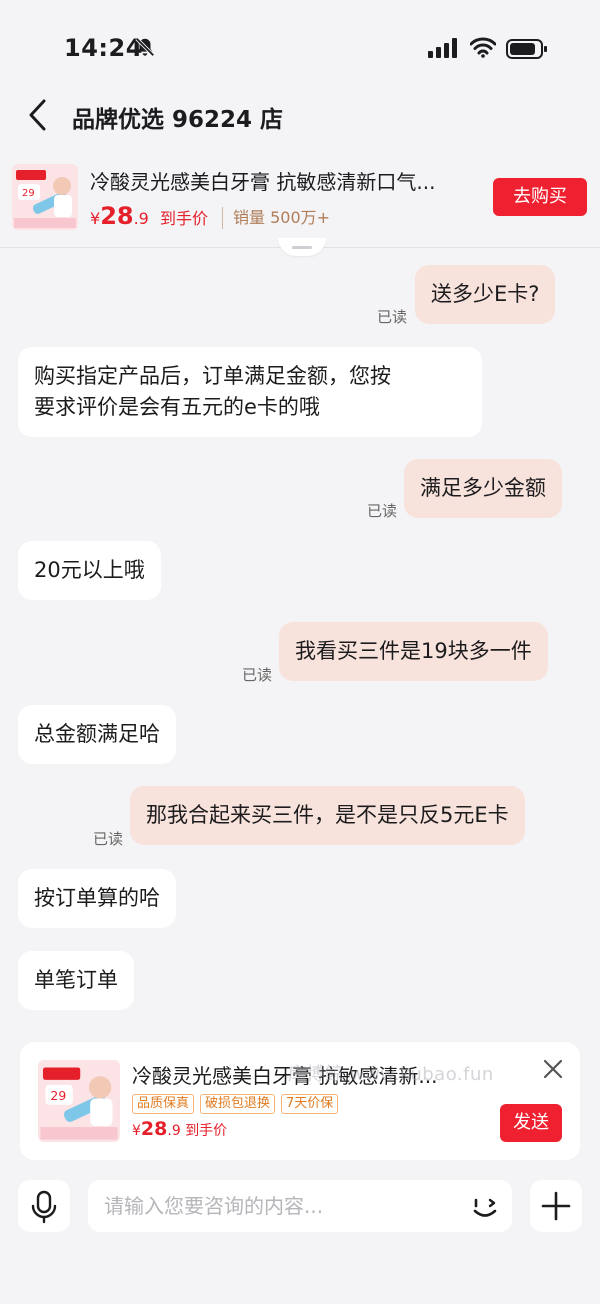 This screenshot has height=1304, width=600. What do you see at coordinates (145, 47) in the screenshot?
I see `bell-muted-icon` at bounding box center [145, 47].